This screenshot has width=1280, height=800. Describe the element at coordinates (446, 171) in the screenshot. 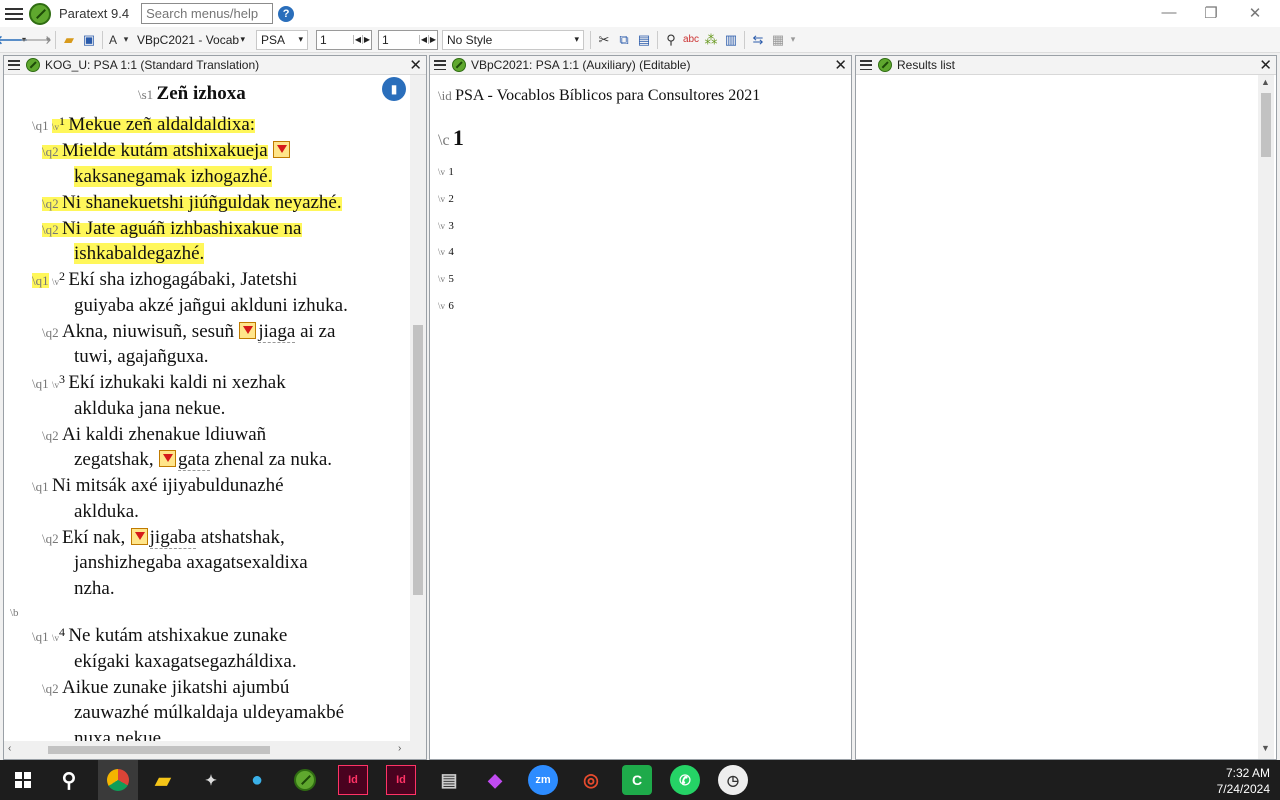

I see `verse-line: \v 1` at that location.